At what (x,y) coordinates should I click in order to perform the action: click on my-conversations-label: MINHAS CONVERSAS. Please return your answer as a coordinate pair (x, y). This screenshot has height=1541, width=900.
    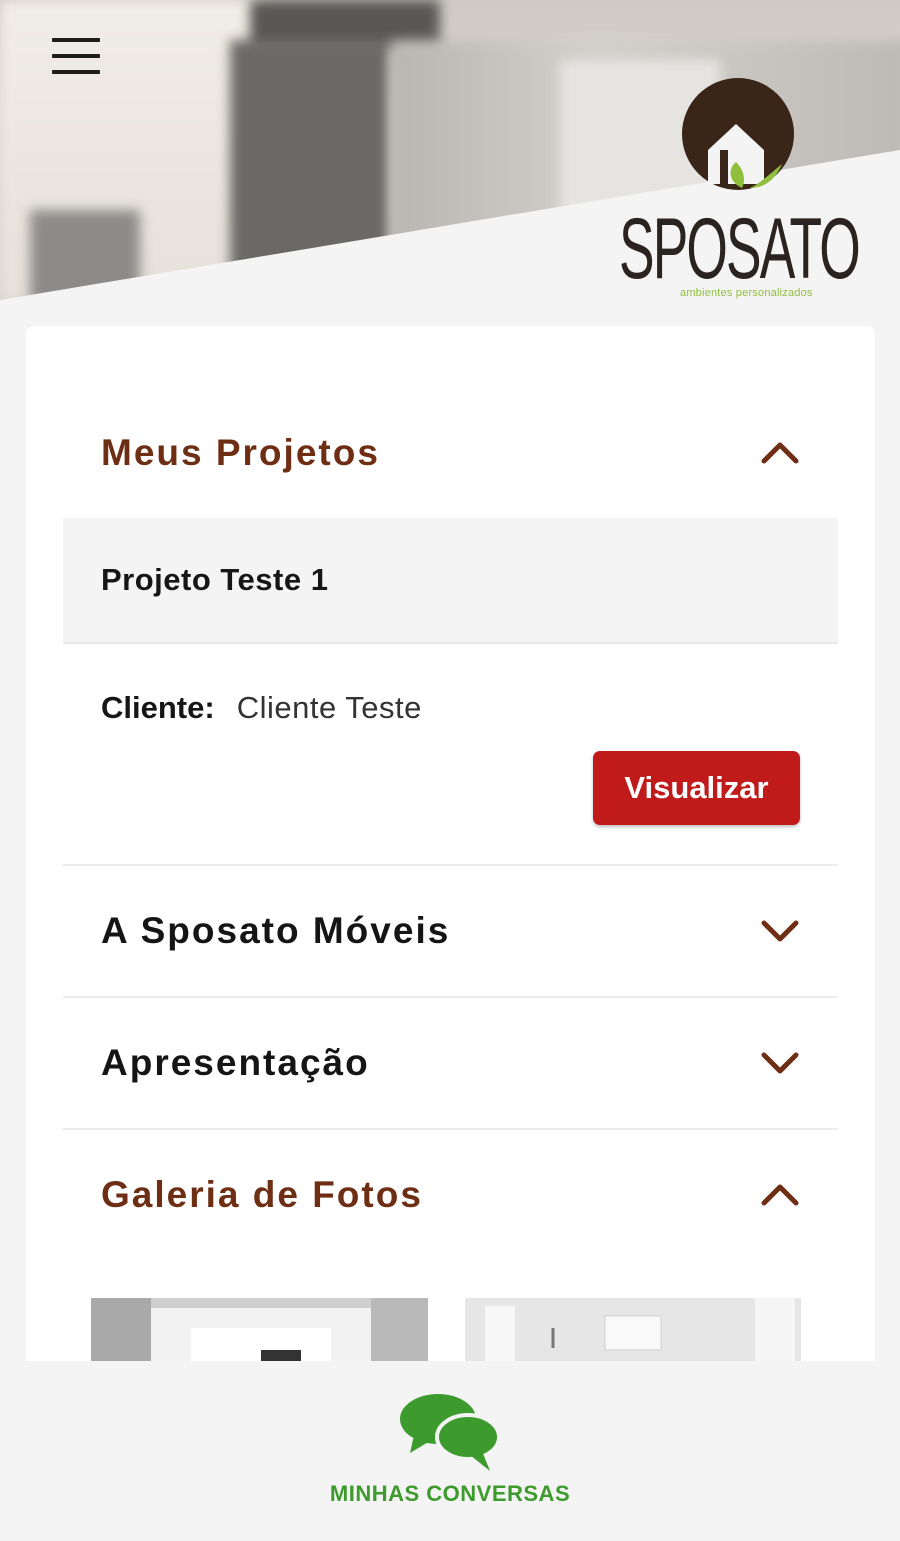
    Looking at the image, I should click on (450, 1493).